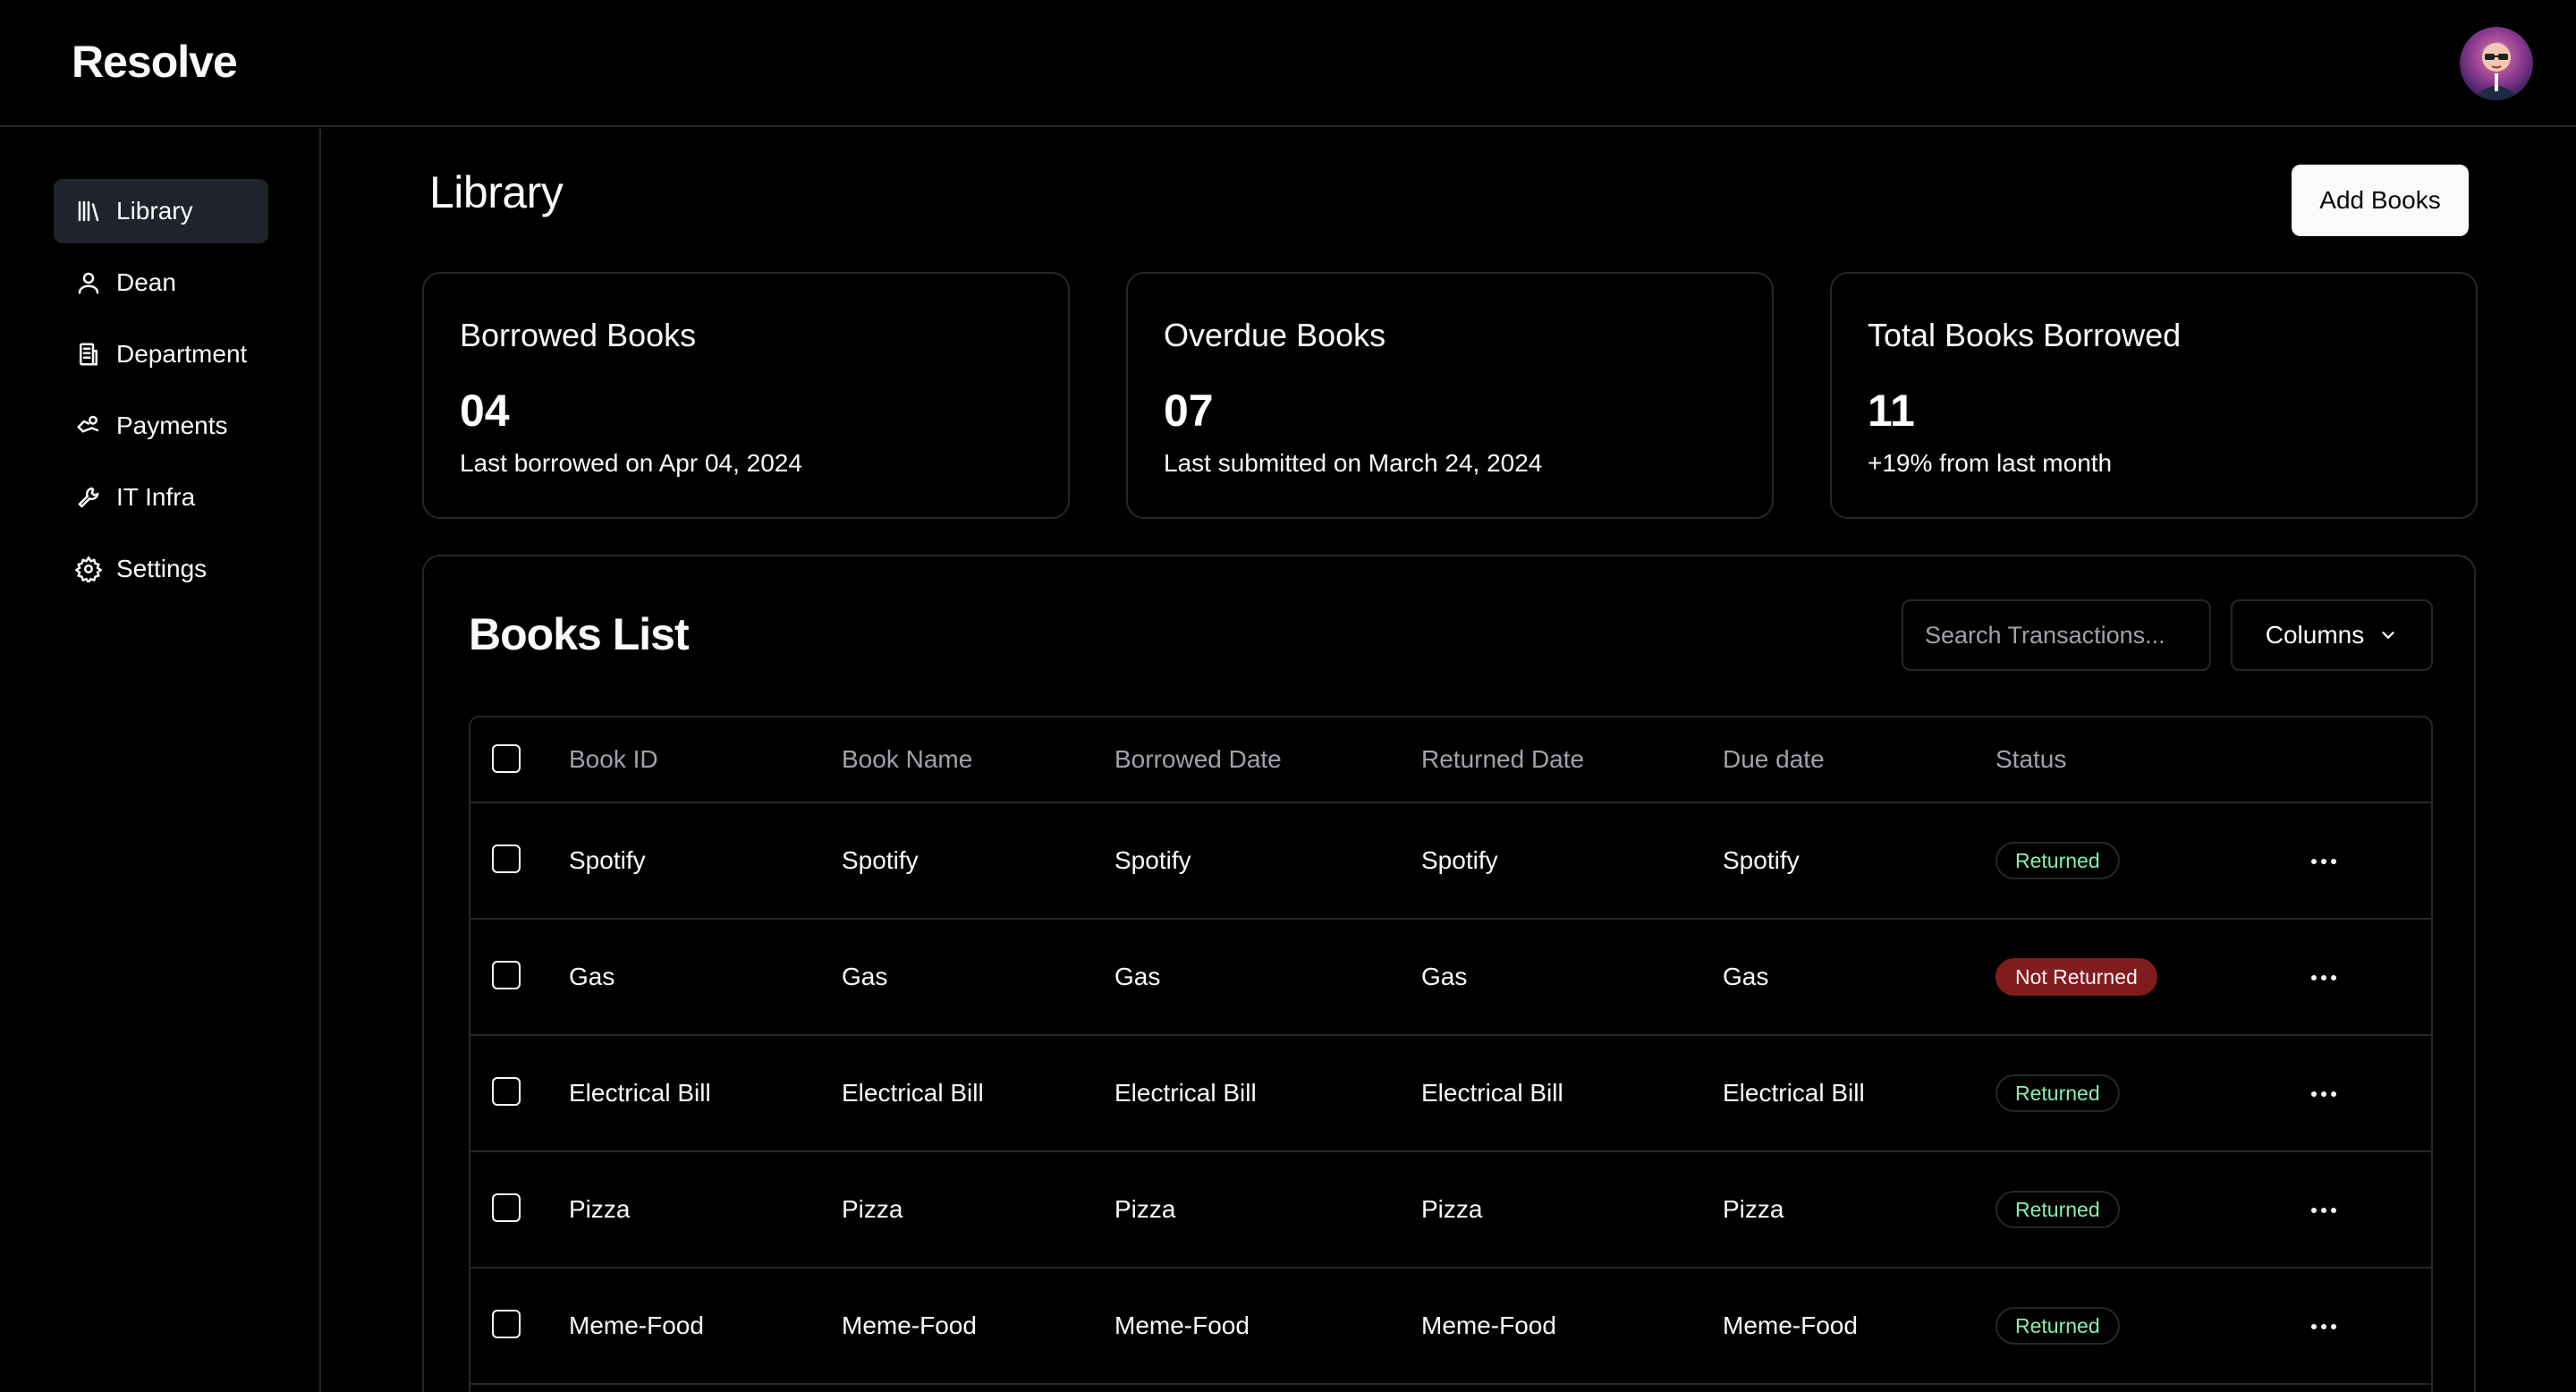  Describe the element at coordinates (1353, 463) in the screenshot. I see `stat-subtext: Last submitted on March 24, 2024` at that location.